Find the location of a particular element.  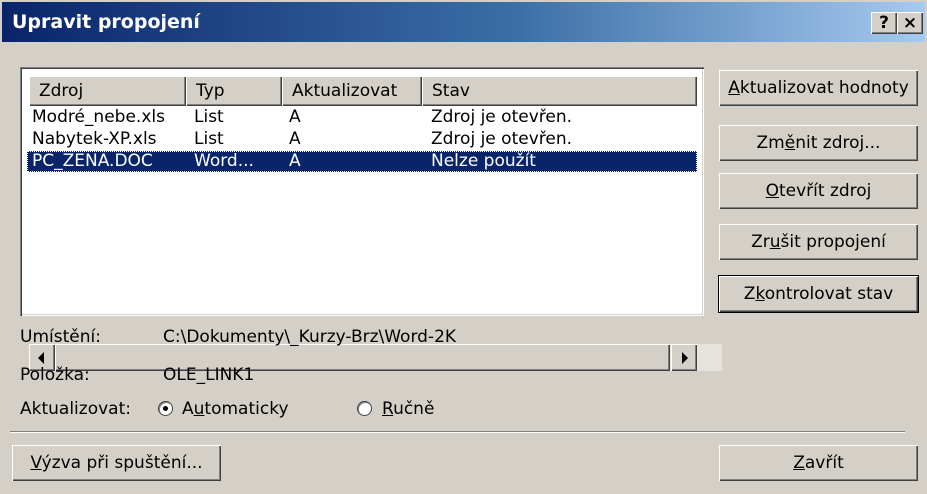

help-button: ? is located at coordinates (884, 23).